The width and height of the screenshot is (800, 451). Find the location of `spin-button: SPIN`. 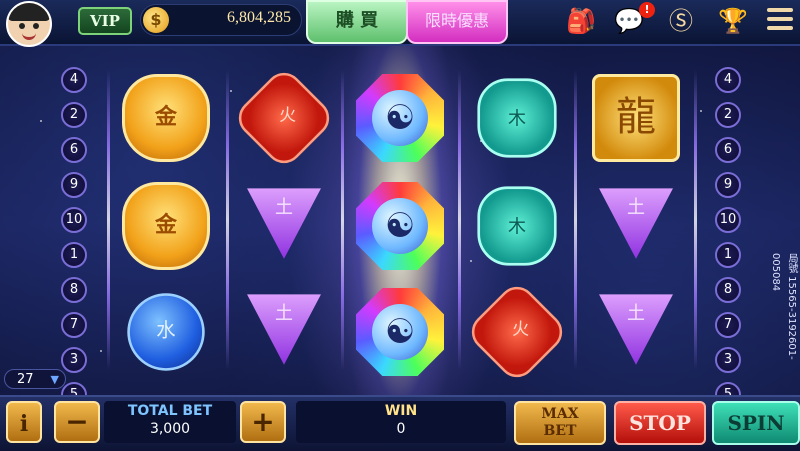

spin-button: SPIN is located at coordinates (756, 423).